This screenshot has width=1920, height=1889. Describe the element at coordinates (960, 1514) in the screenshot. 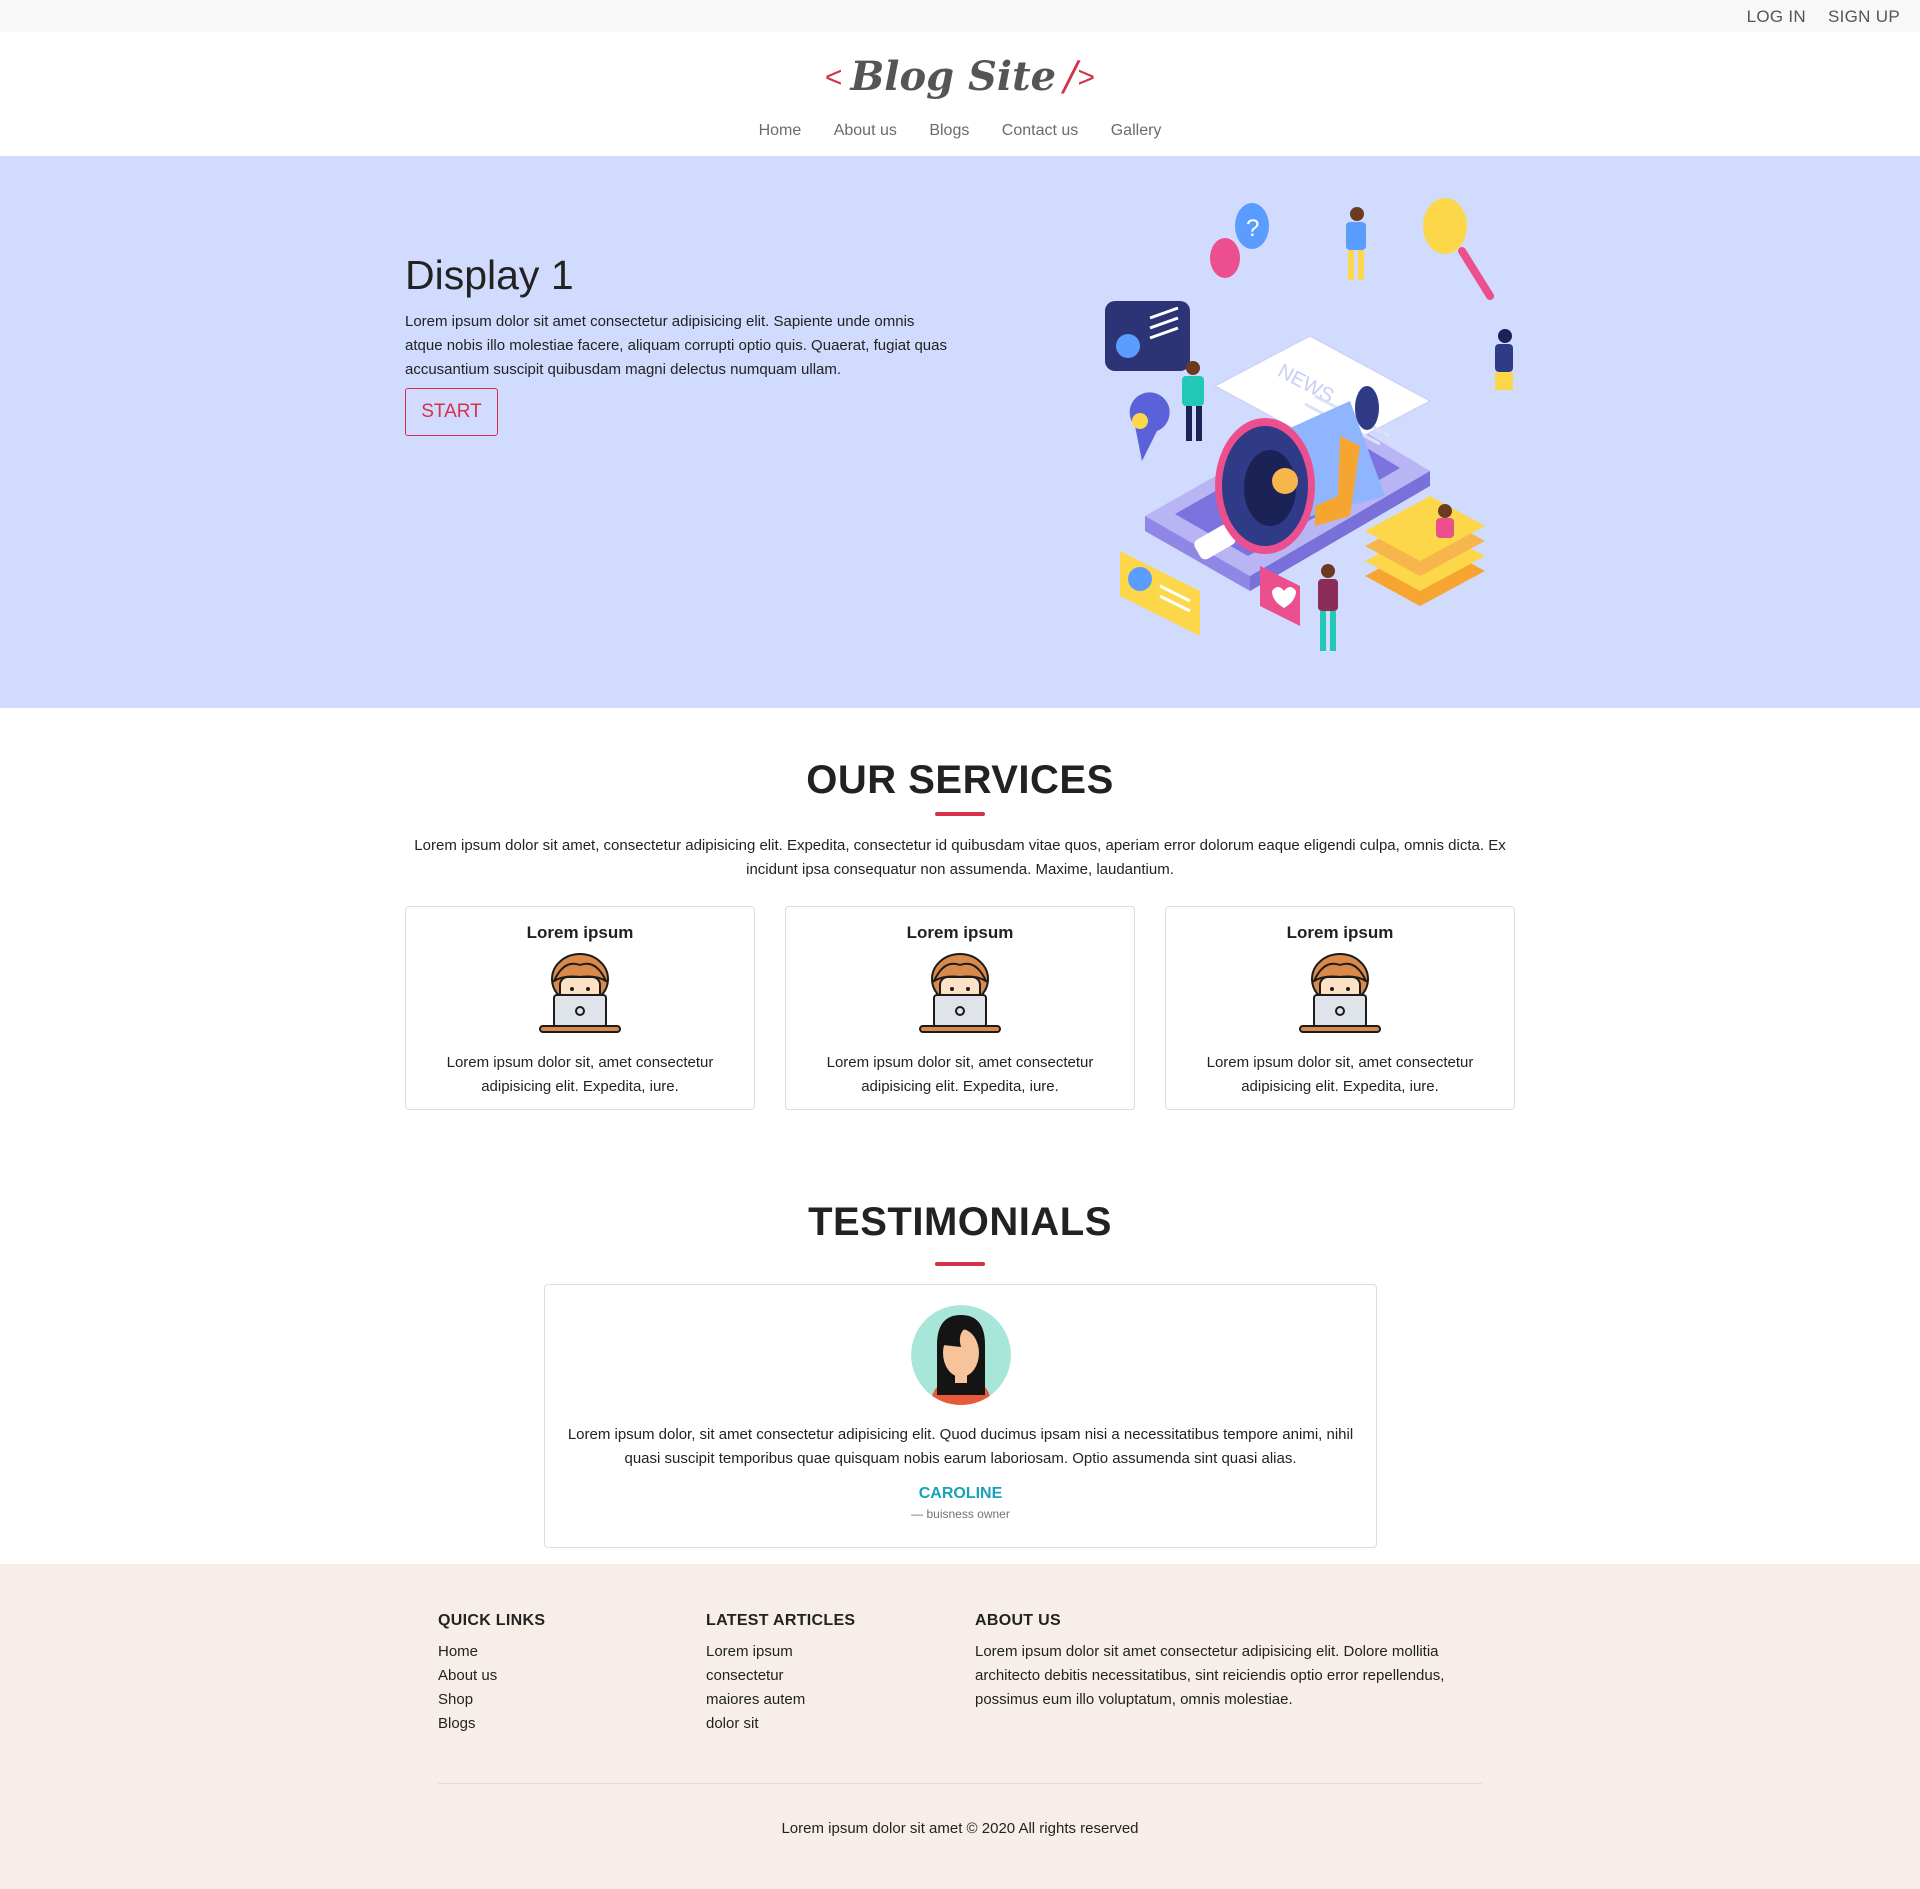

I see `testimonial-role: — buisness owner` at that location.